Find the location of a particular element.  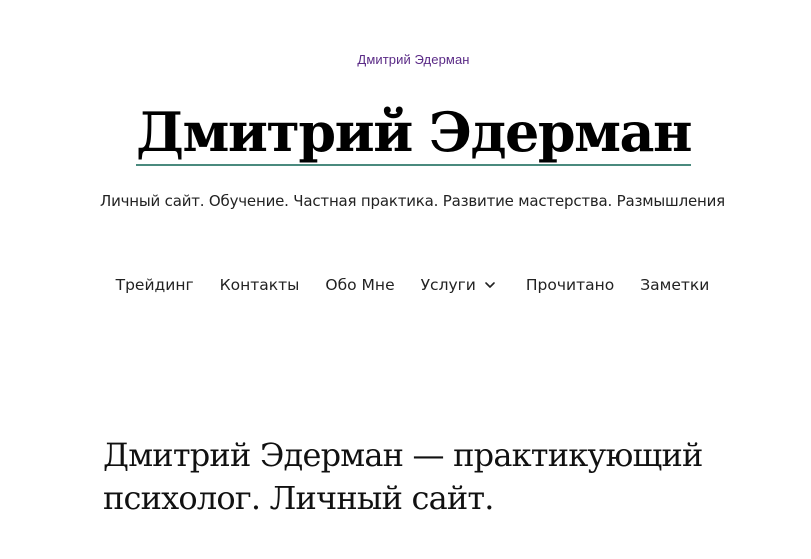

nav-item-notes: Заметки is located at coordinates (674, 285).